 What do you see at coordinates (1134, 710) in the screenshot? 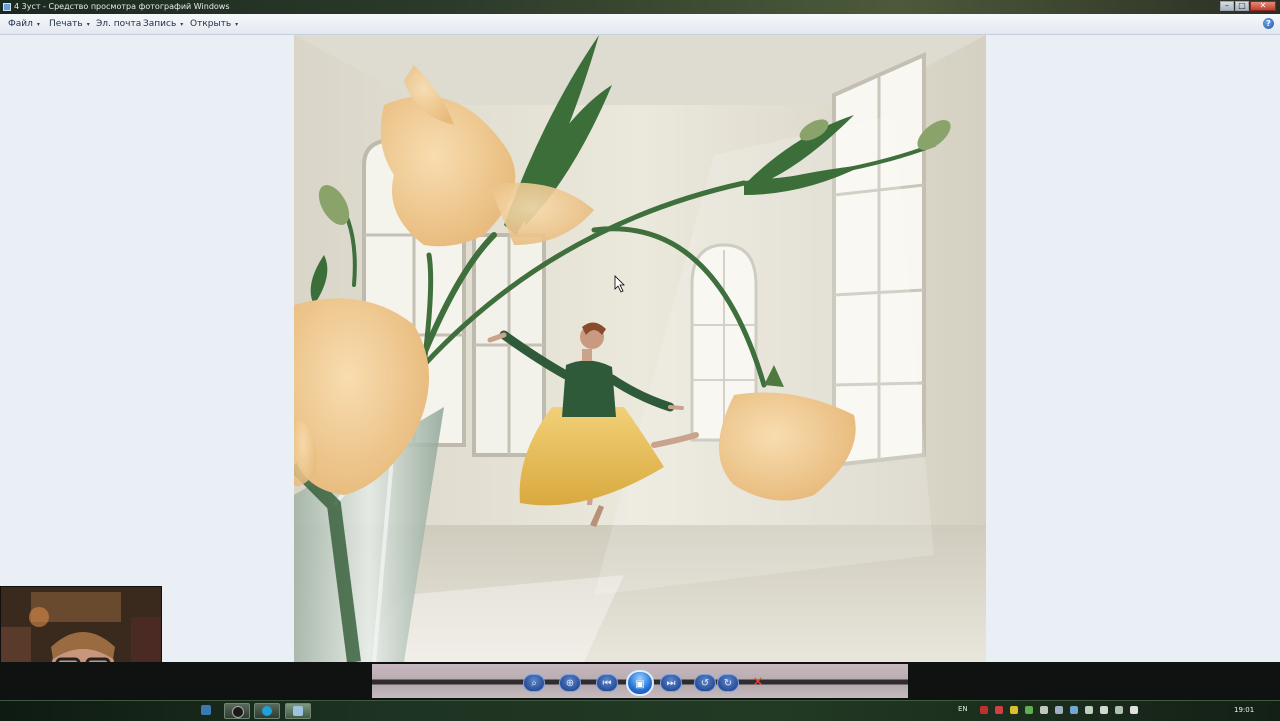
I see `power-icon` at bounding box center [1134, 710].